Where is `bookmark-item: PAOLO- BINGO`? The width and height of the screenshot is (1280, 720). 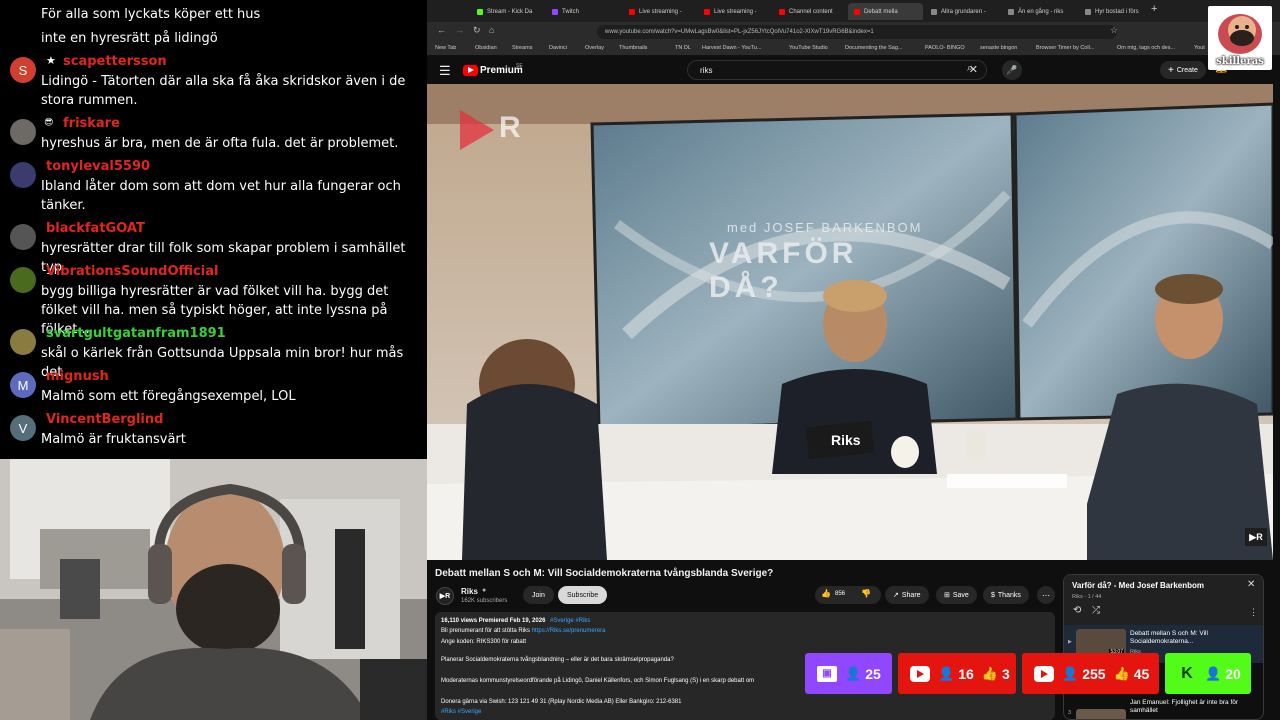
bookmark-item: PAOLO- BINGO is located at coordinates (945, 48).